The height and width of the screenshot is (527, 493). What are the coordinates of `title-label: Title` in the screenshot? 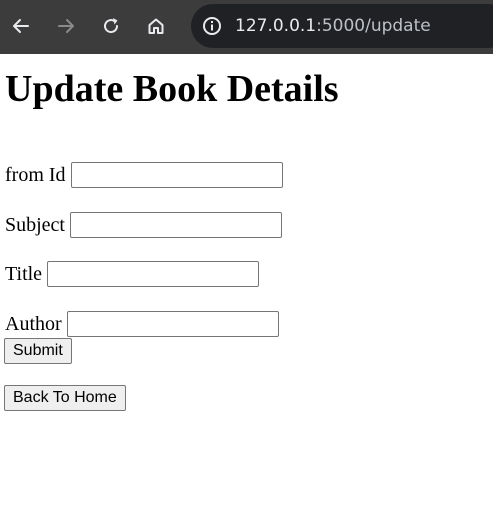 It's located at (24, 274).